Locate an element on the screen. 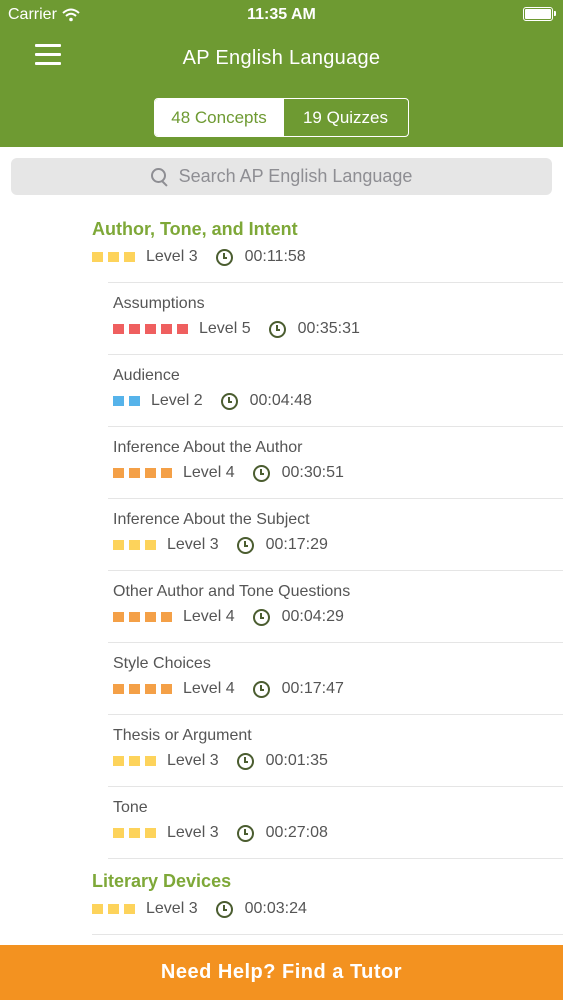  list-item: Thesis or Argument Level 3 00:01:35 is located at coordinates (281, 750).